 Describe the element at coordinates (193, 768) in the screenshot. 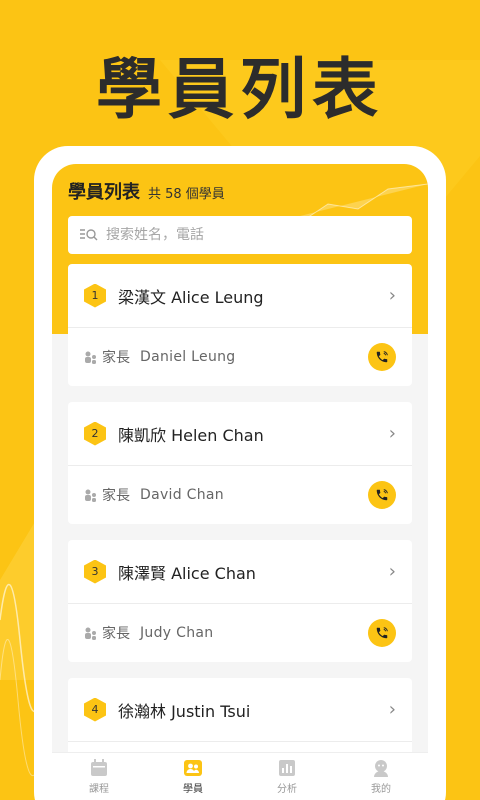

I see `people-icon` at that location.